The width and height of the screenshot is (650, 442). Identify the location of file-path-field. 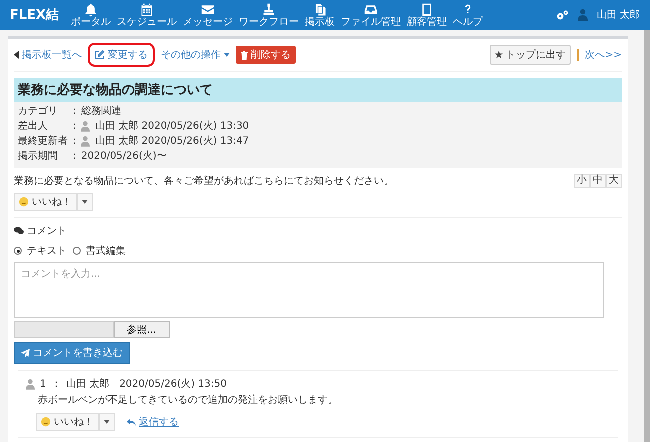
(64, 329).